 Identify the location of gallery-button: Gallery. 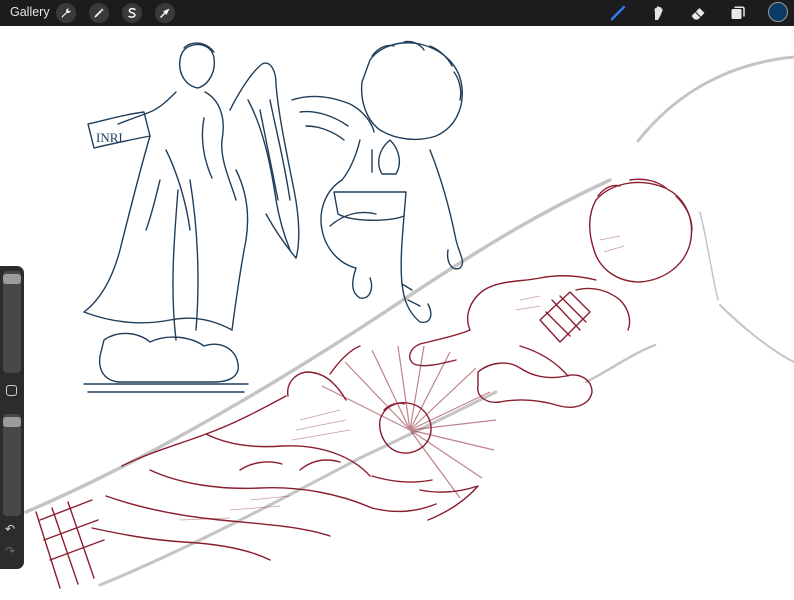
(30, 12).